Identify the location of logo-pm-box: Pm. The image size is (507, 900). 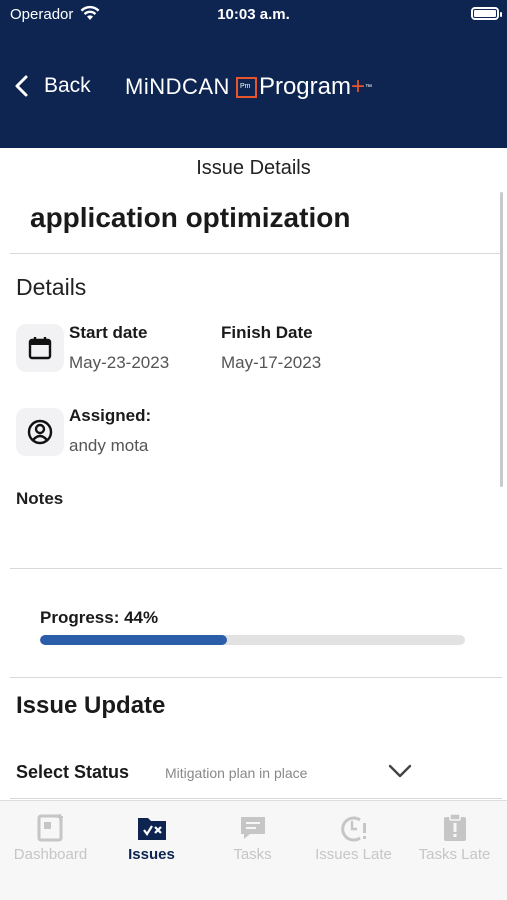
(246, 87).